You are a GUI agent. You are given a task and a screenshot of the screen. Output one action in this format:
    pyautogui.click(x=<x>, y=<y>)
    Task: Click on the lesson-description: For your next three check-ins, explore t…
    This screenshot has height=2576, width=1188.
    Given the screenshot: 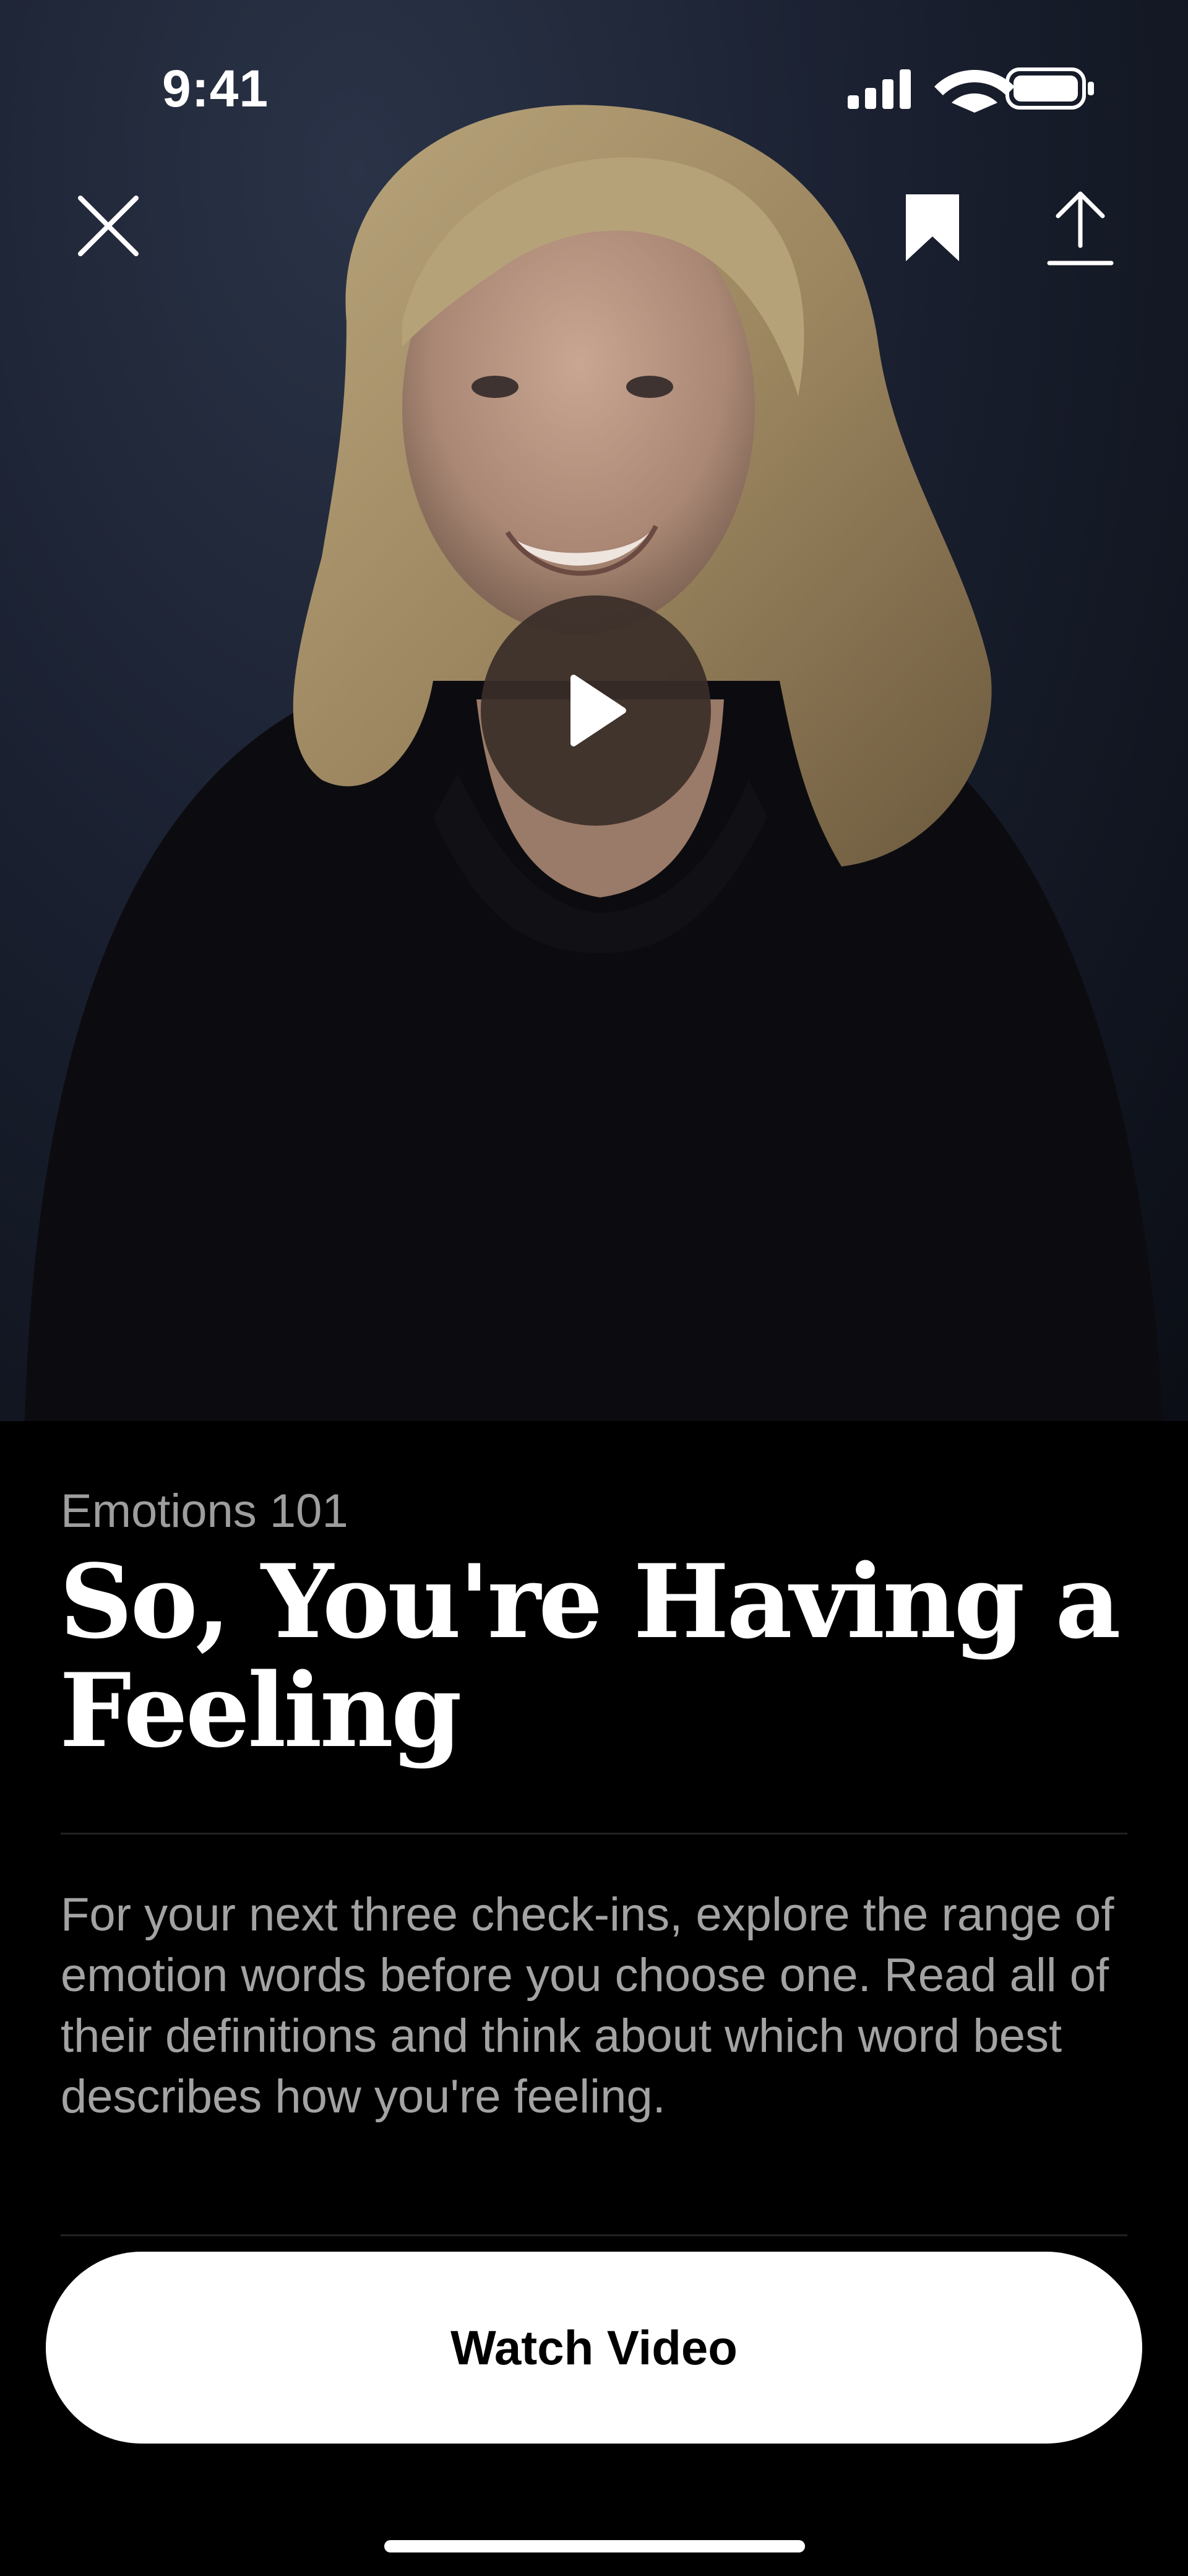 What is the action you would take?
    pyautogui.click(x=587, y=2005)
    